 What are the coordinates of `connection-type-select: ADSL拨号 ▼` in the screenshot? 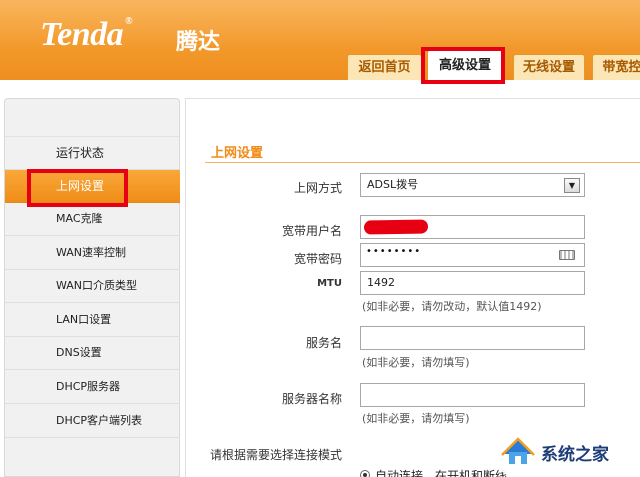 It's located at (472, 185).